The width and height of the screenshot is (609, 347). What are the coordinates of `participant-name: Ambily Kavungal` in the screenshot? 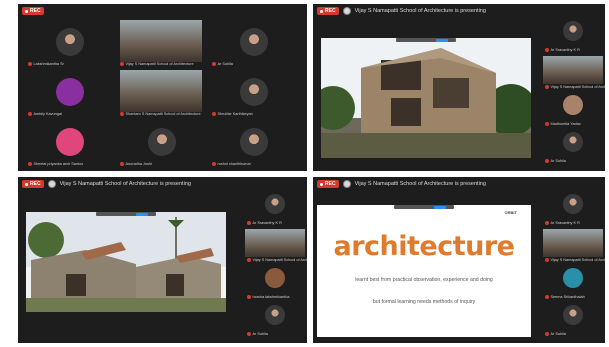 It's located at (45, 114).